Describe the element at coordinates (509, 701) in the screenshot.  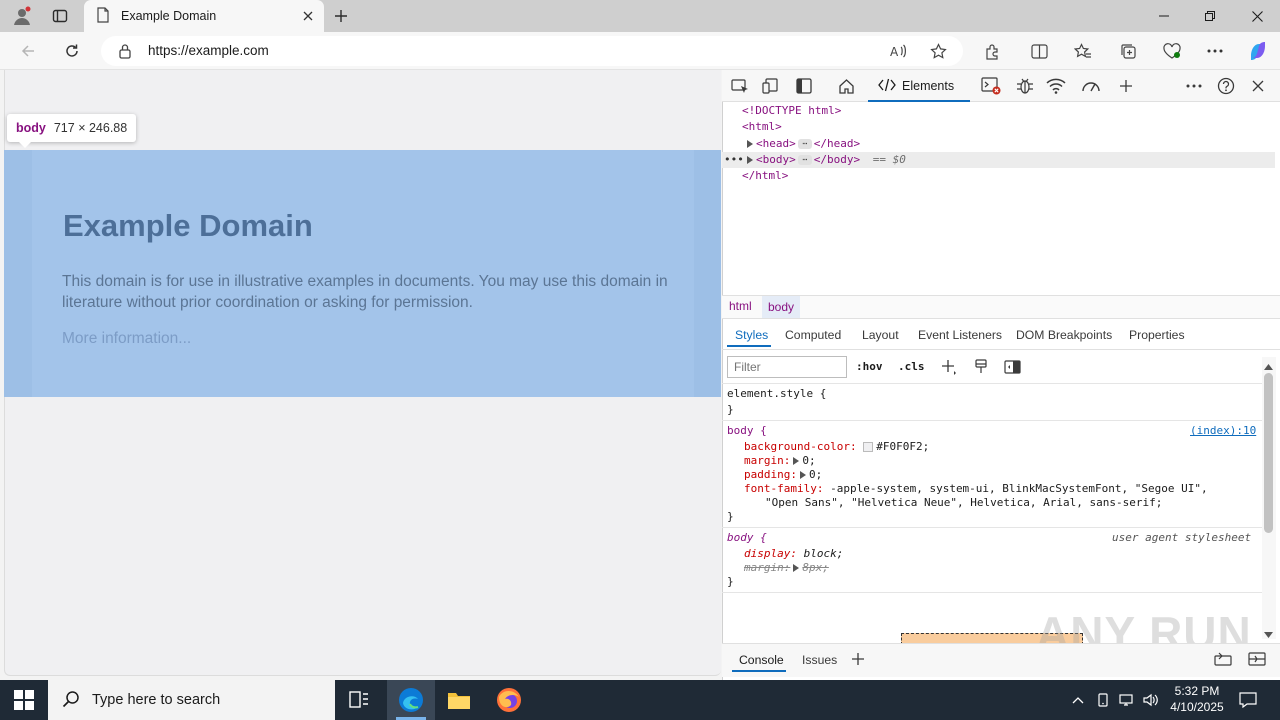
I see `firefox-icon` at that location.